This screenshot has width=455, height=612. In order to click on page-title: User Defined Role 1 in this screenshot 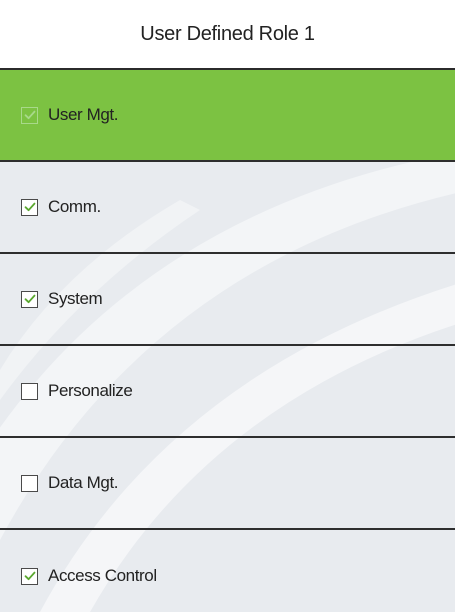, I will do `click(227, 33)`.